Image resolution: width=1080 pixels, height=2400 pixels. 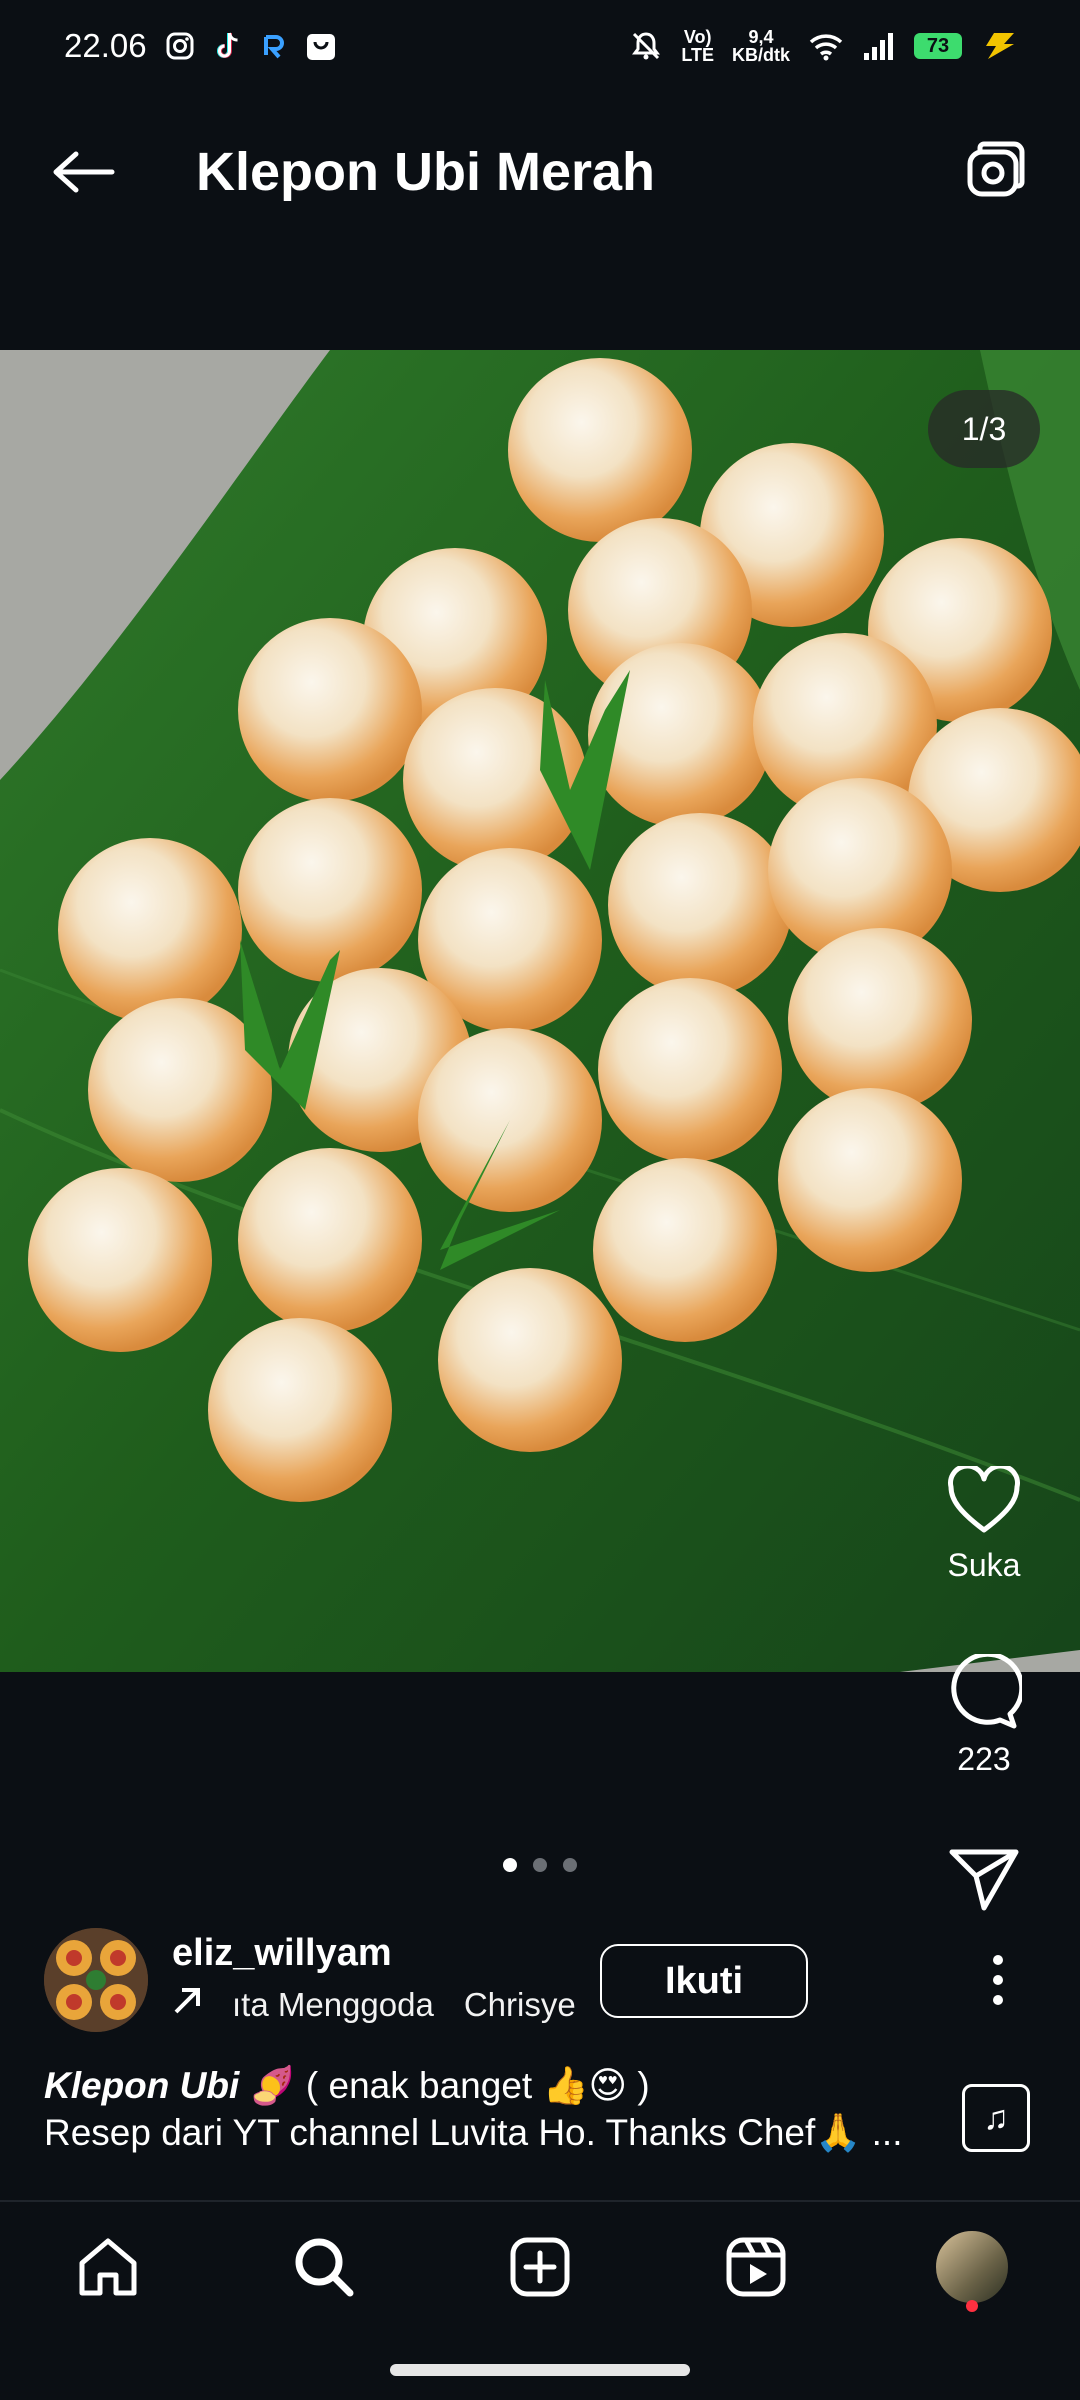 I want to click on audio-thumbnail: ♫, so click(x=996, y=2118).